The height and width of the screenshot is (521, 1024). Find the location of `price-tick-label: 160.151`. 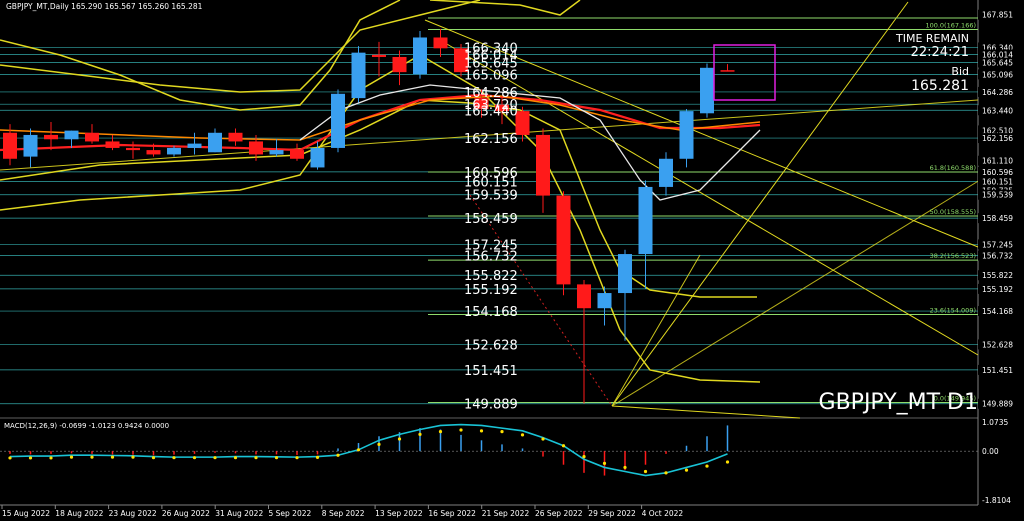

price-tick-label: 160.151 is located at coordinates (997, 181).